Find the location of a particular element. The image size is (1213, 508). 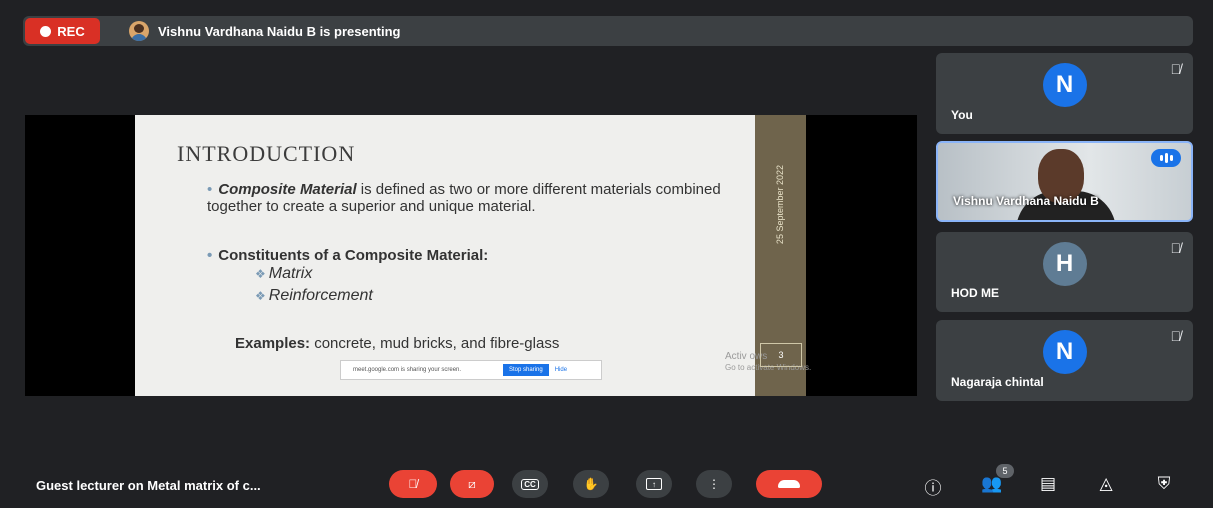

slide-date: 25 September 2022 is located at coordinates (780, 205).